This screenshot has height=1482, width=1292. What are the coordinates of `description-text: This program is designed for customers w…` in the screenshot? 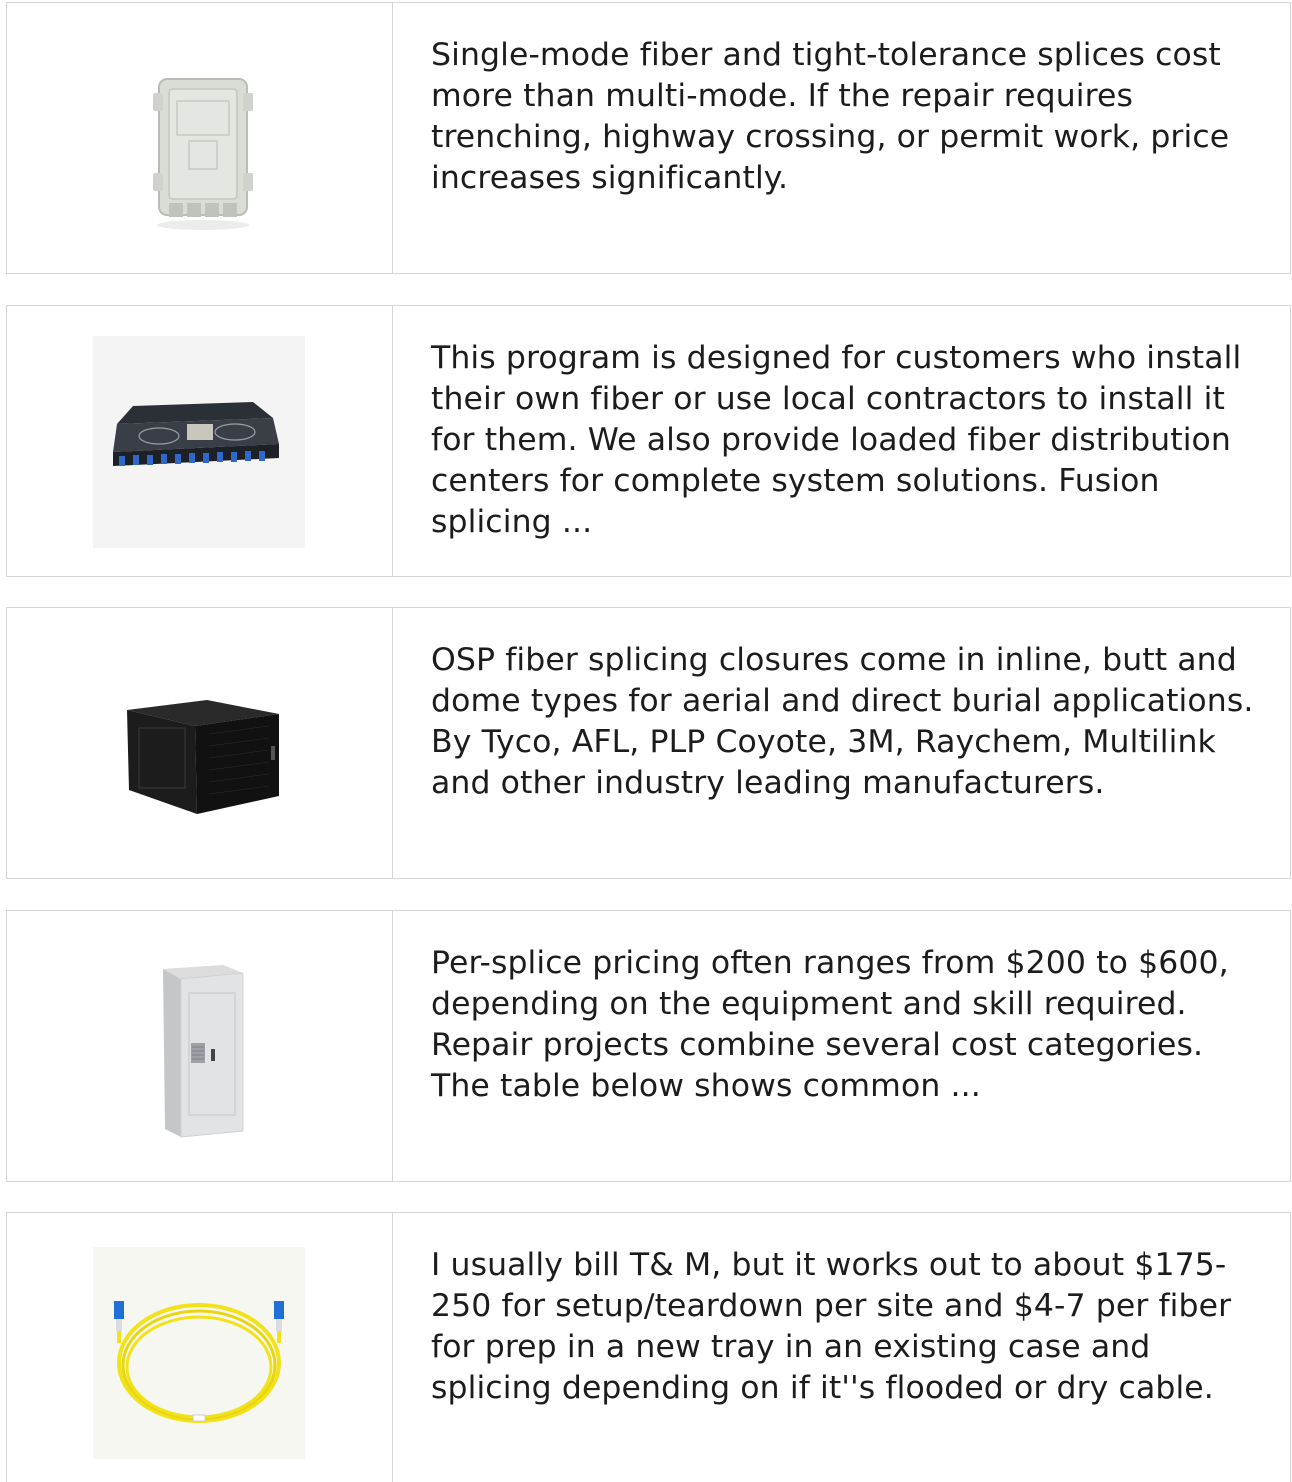 It's located at (836, 440).